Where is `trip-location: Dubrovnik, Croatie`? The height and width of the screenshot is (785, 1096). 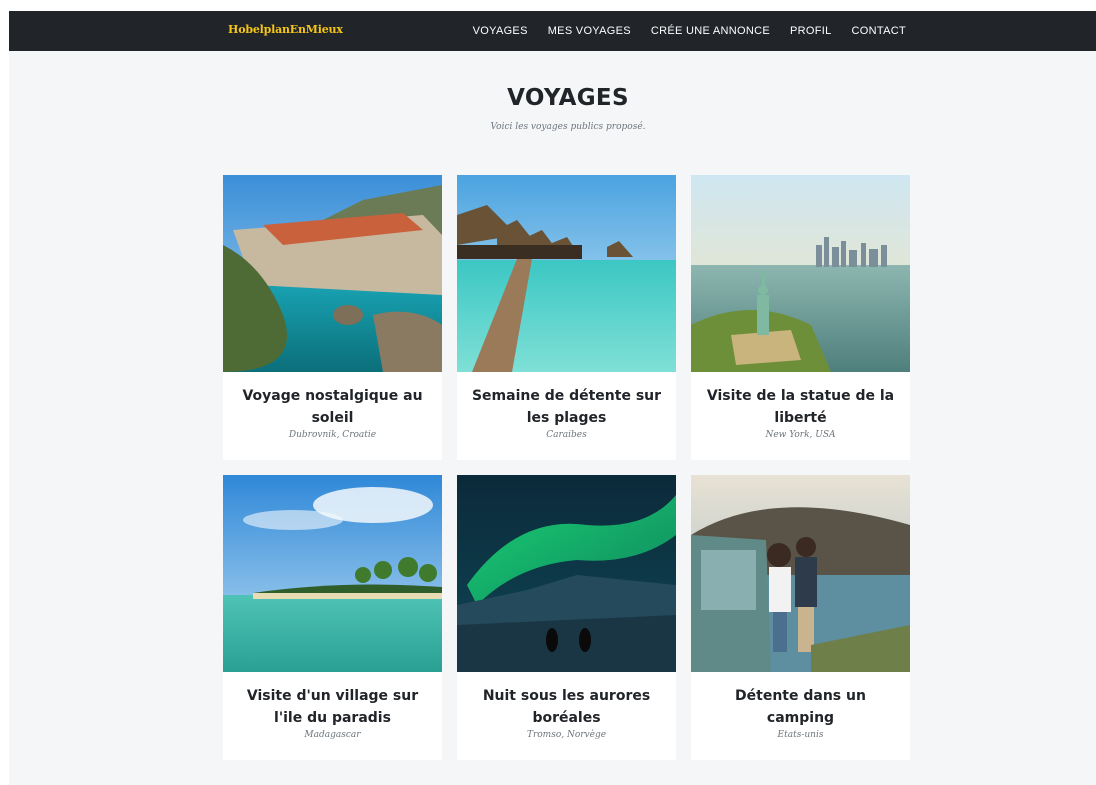 trip-location: Dubrovnik, Croatie is located at coordinates (332, 435).